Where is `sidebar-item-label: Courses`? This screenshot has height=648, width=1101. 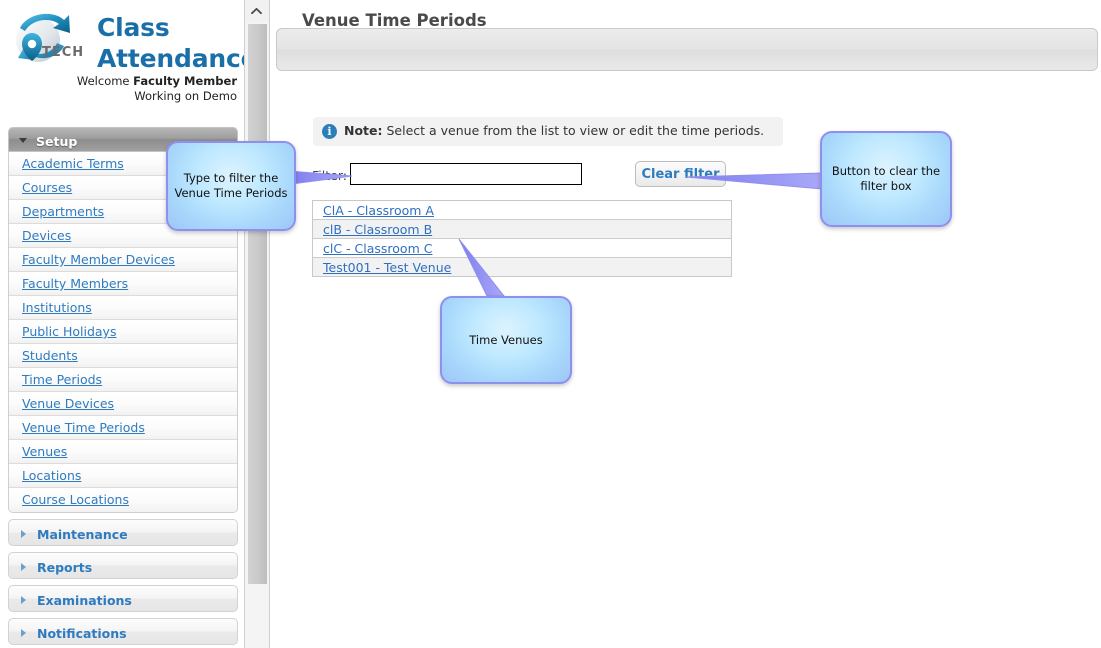
sidebar-item-label: Courses is located at coordinates (47, 187).